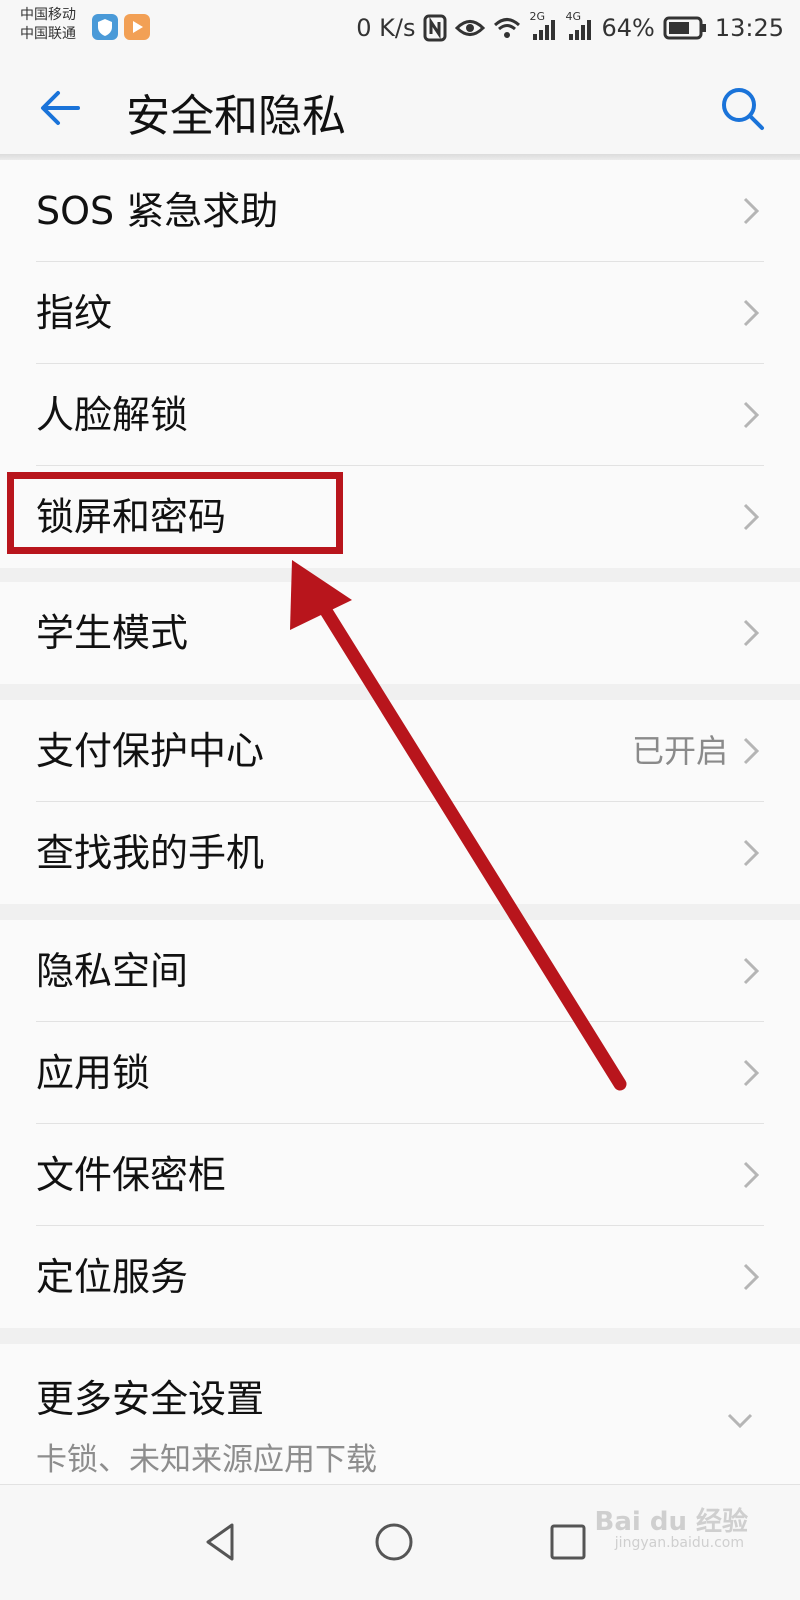  Describe the element at coordinates (400, 106) in the screenshot. I see `app-bar: 安全和隐私` at that location.